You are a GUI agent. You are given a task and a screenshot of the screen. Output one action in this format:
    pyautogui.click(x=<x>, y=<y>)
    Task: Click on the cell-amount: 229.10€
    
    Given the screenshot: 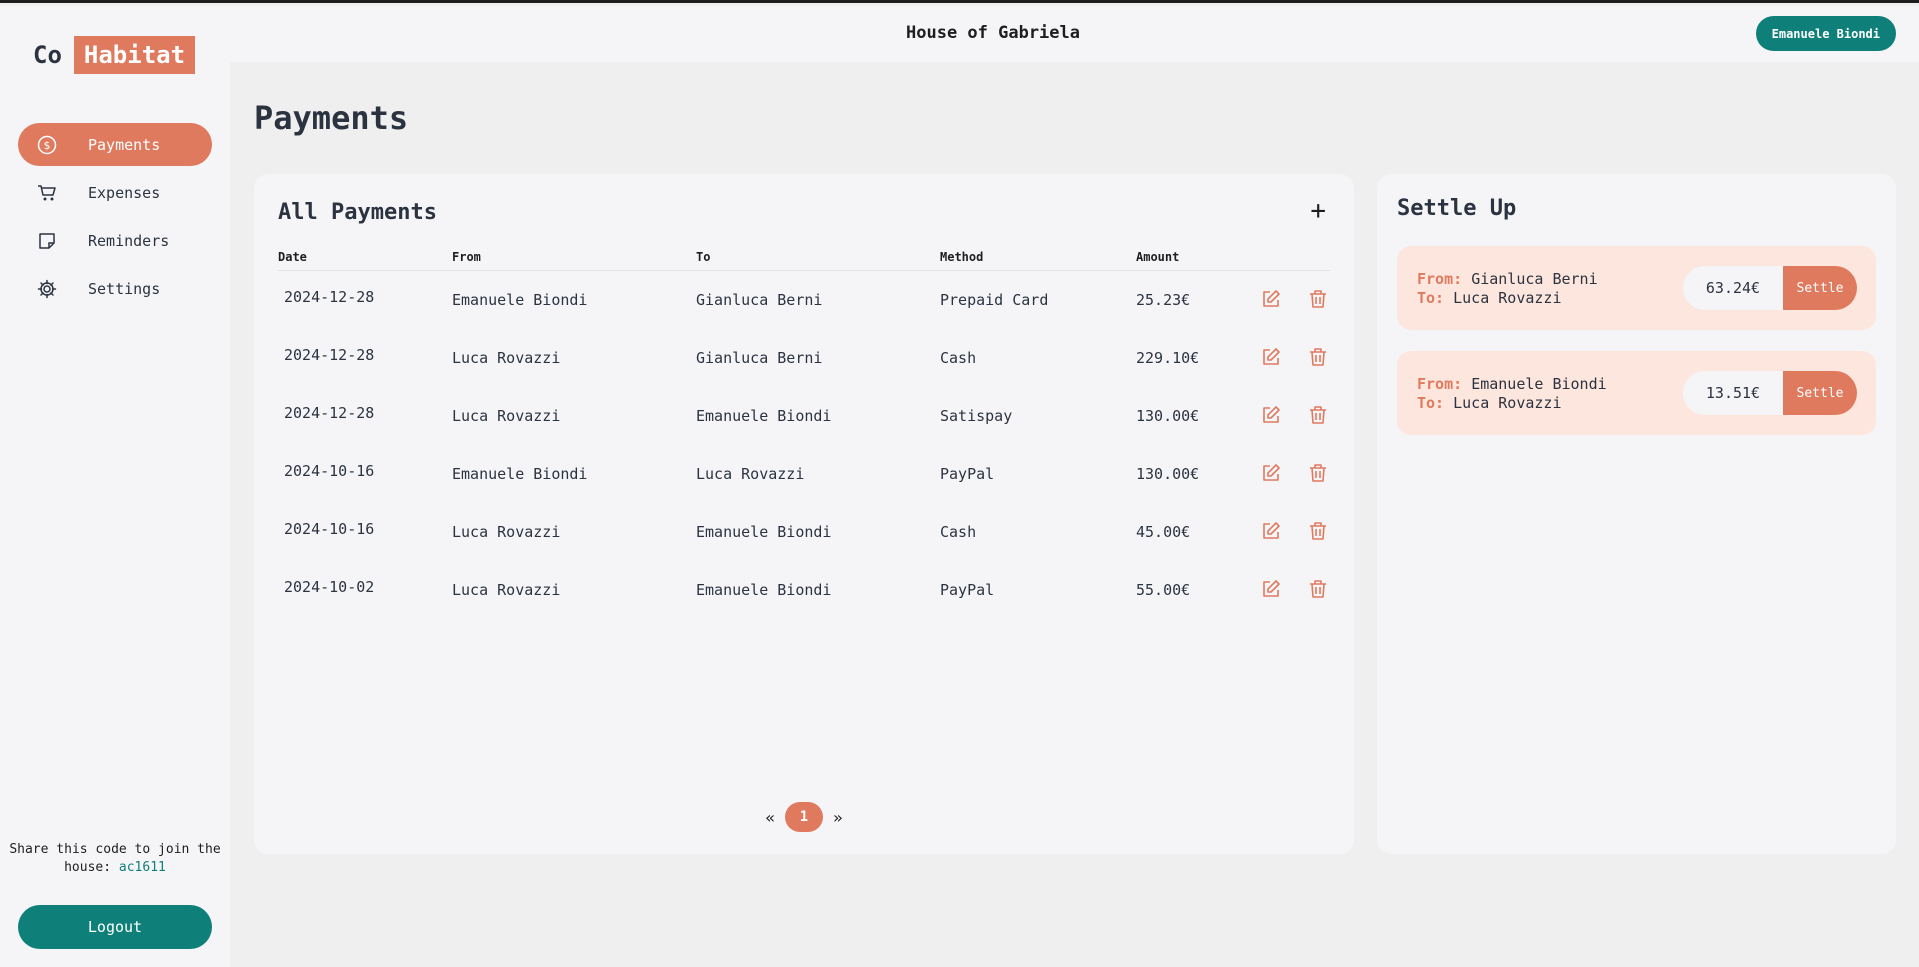 What is the action you would take?
    pyautogui.click(x=1168, y=357)
    